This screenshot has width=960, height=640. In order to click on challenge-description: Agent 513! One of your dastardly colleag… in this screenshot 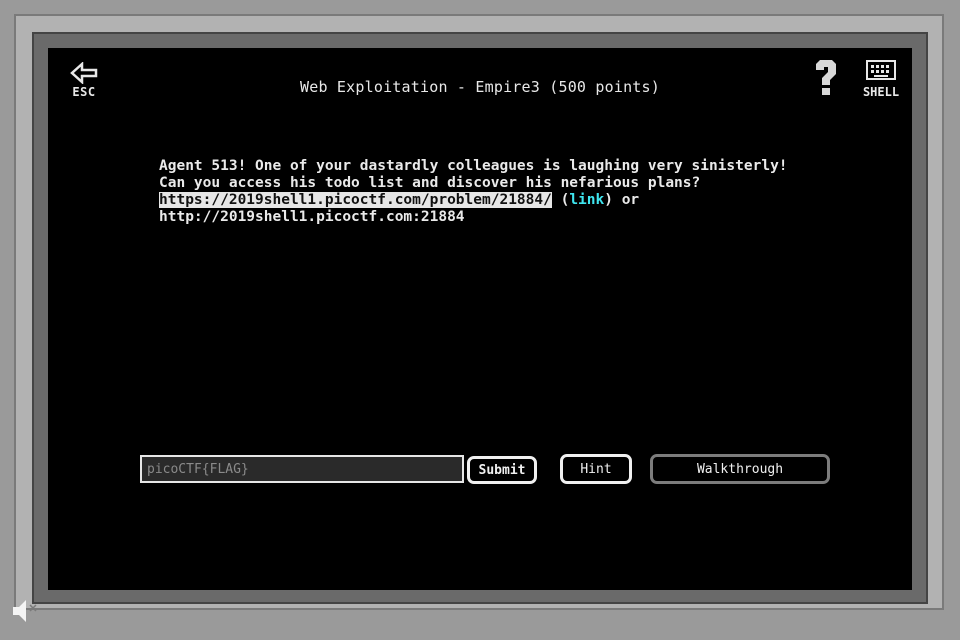, I will do `click(489, 192)`.